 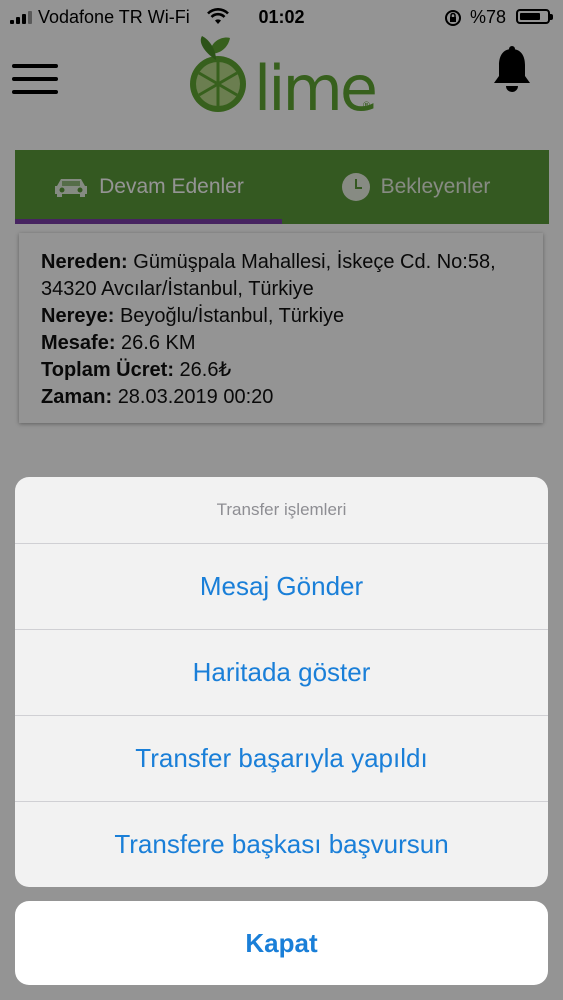 What do you see at coordinates (281, 844) in the screenshot?
I see `reassign-transfer-button: Transfere başkası başvursun` at bounding box center [281, 844].